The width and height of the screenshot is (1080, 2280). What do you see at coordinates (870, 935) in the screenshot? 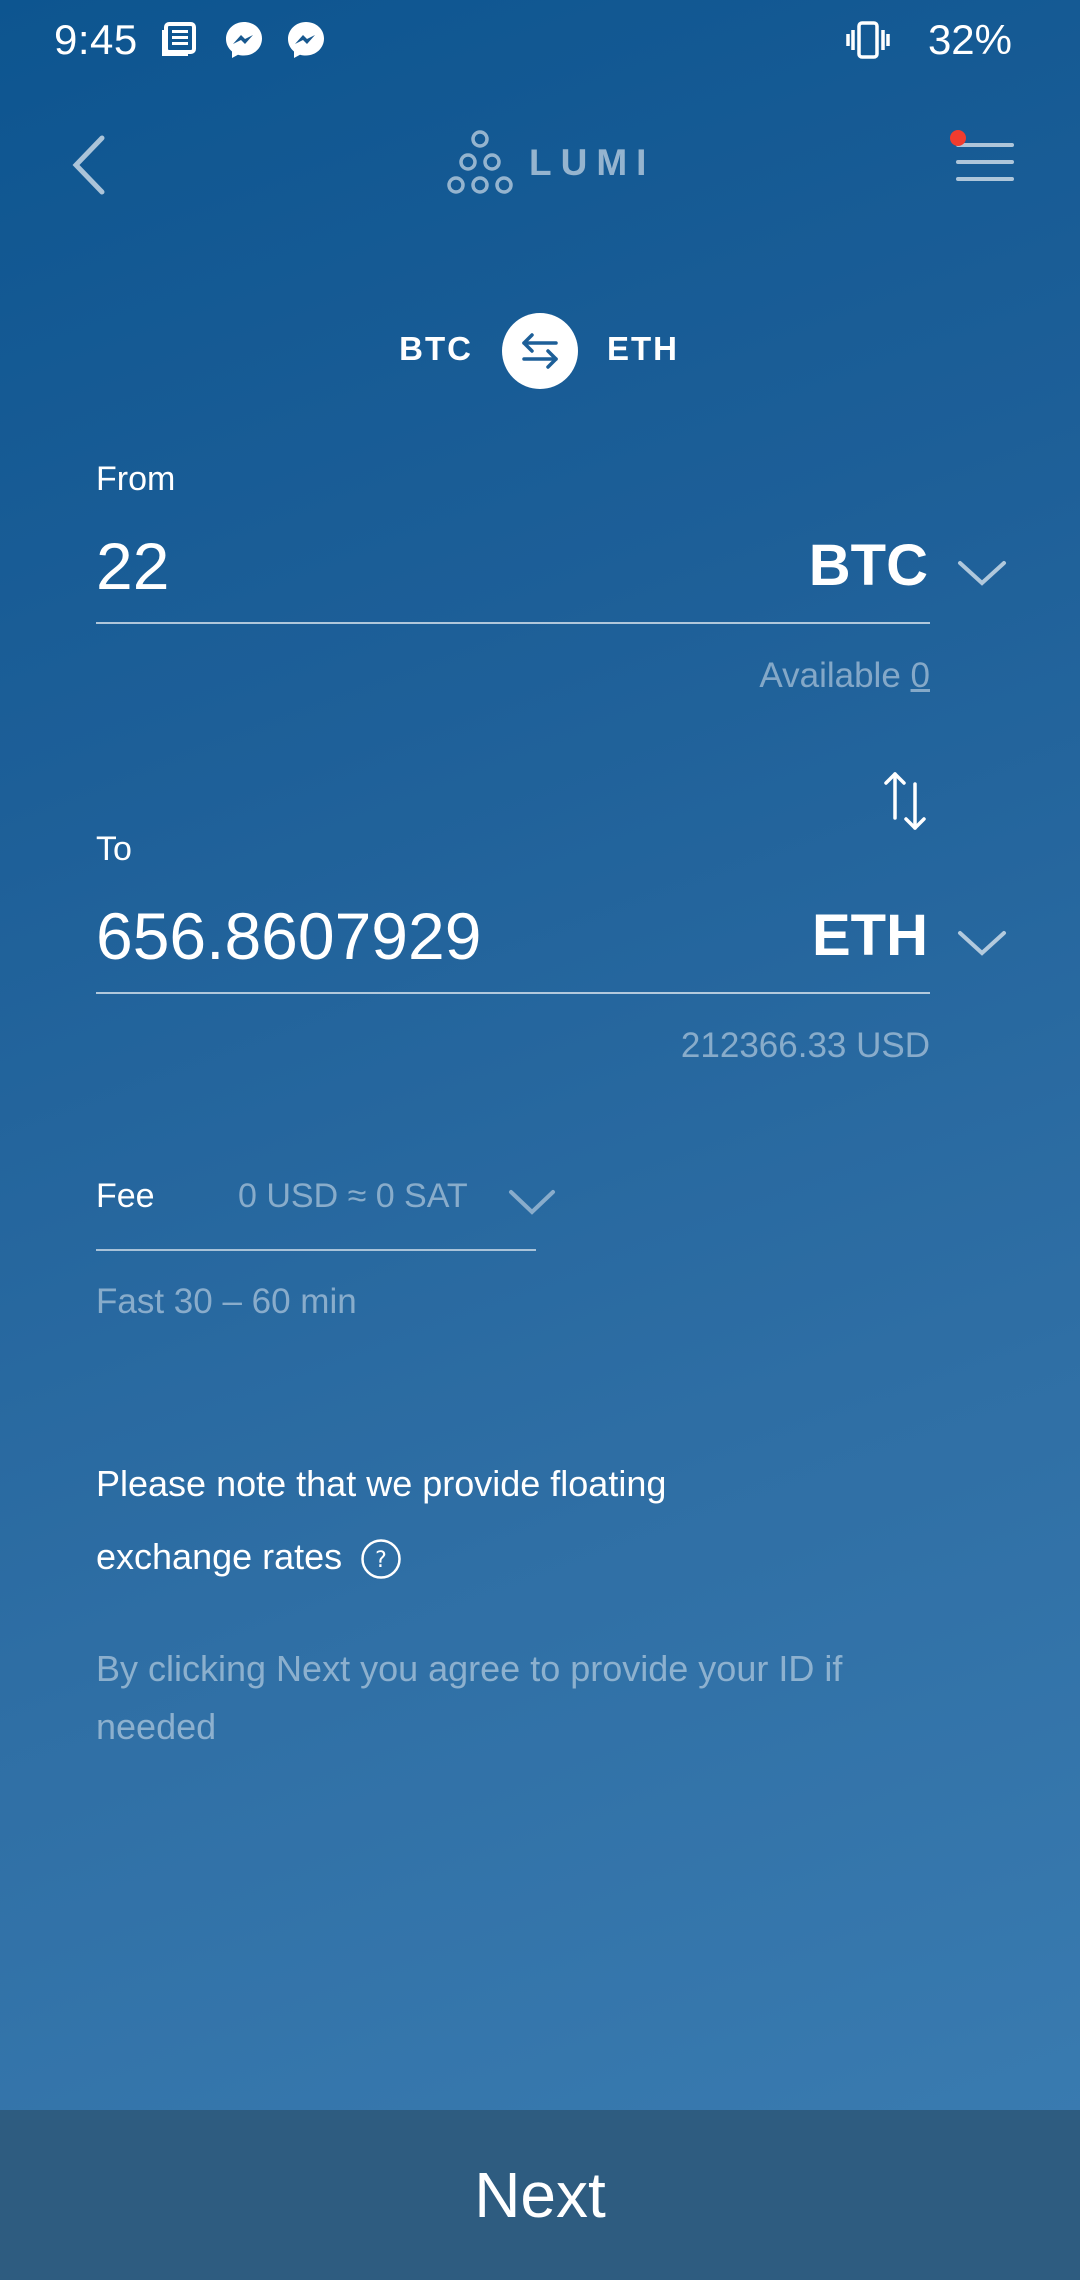
I see `to-currency-select: ETH` at bounding box center [870, 935].